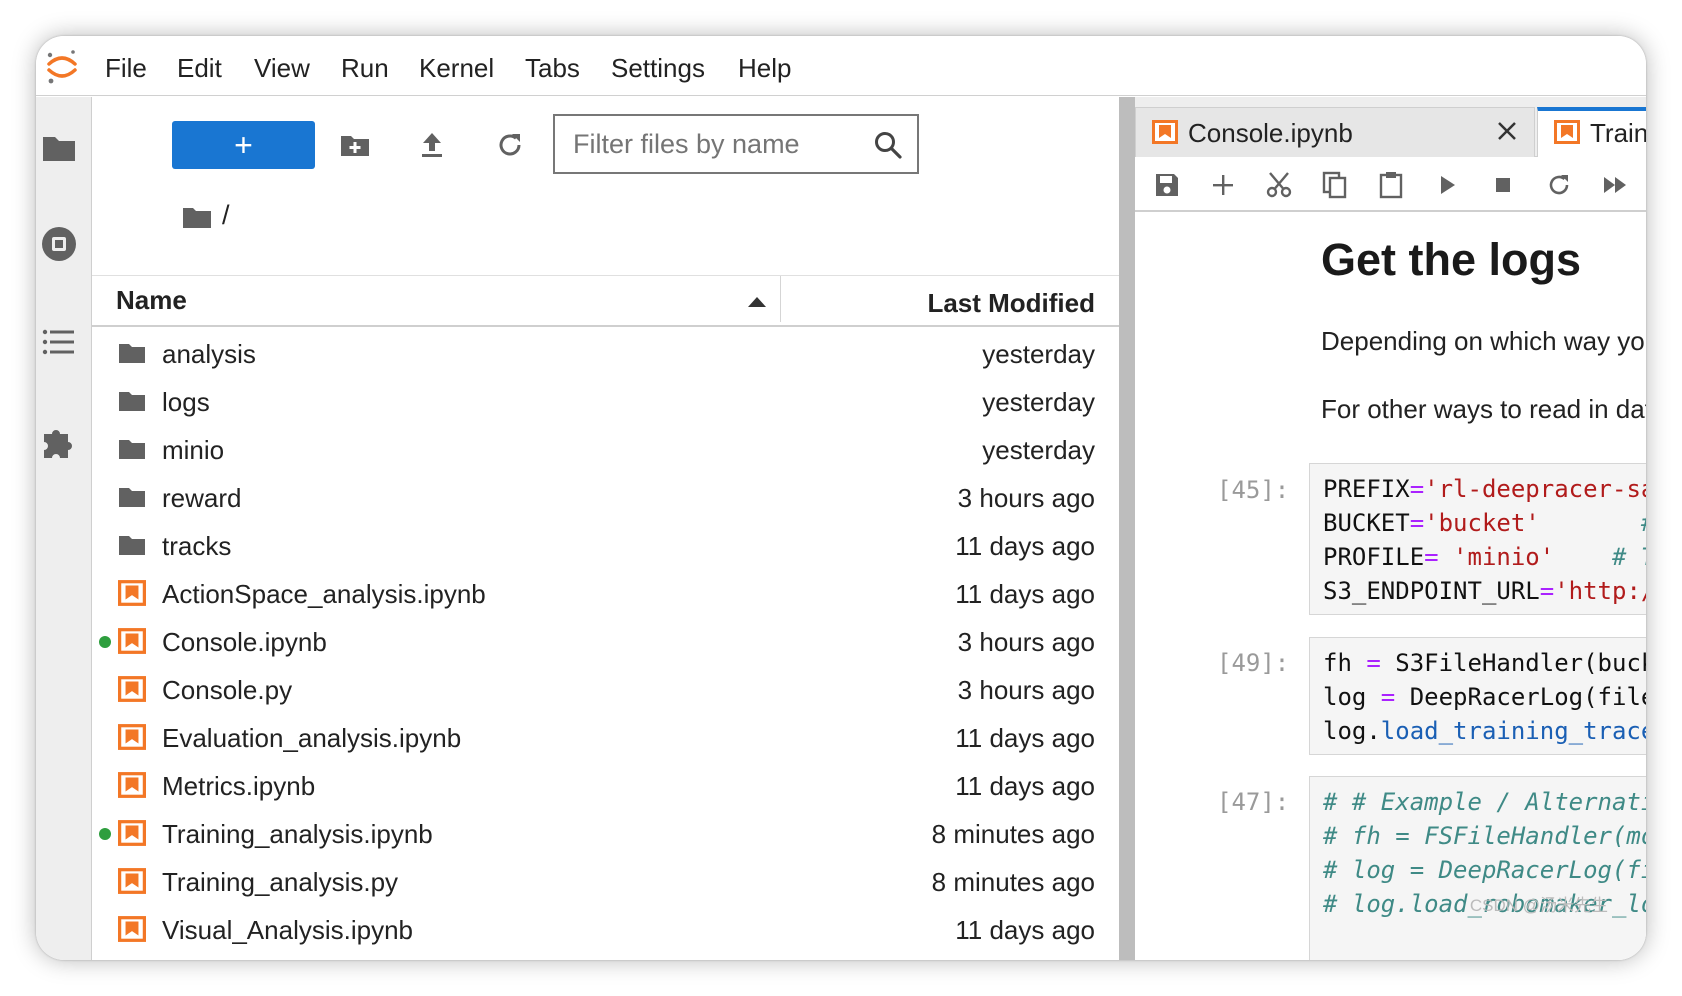 The width and height of the screenshot is (1682, 996). I want to click on breadcrumb: /, so click(226, 215).